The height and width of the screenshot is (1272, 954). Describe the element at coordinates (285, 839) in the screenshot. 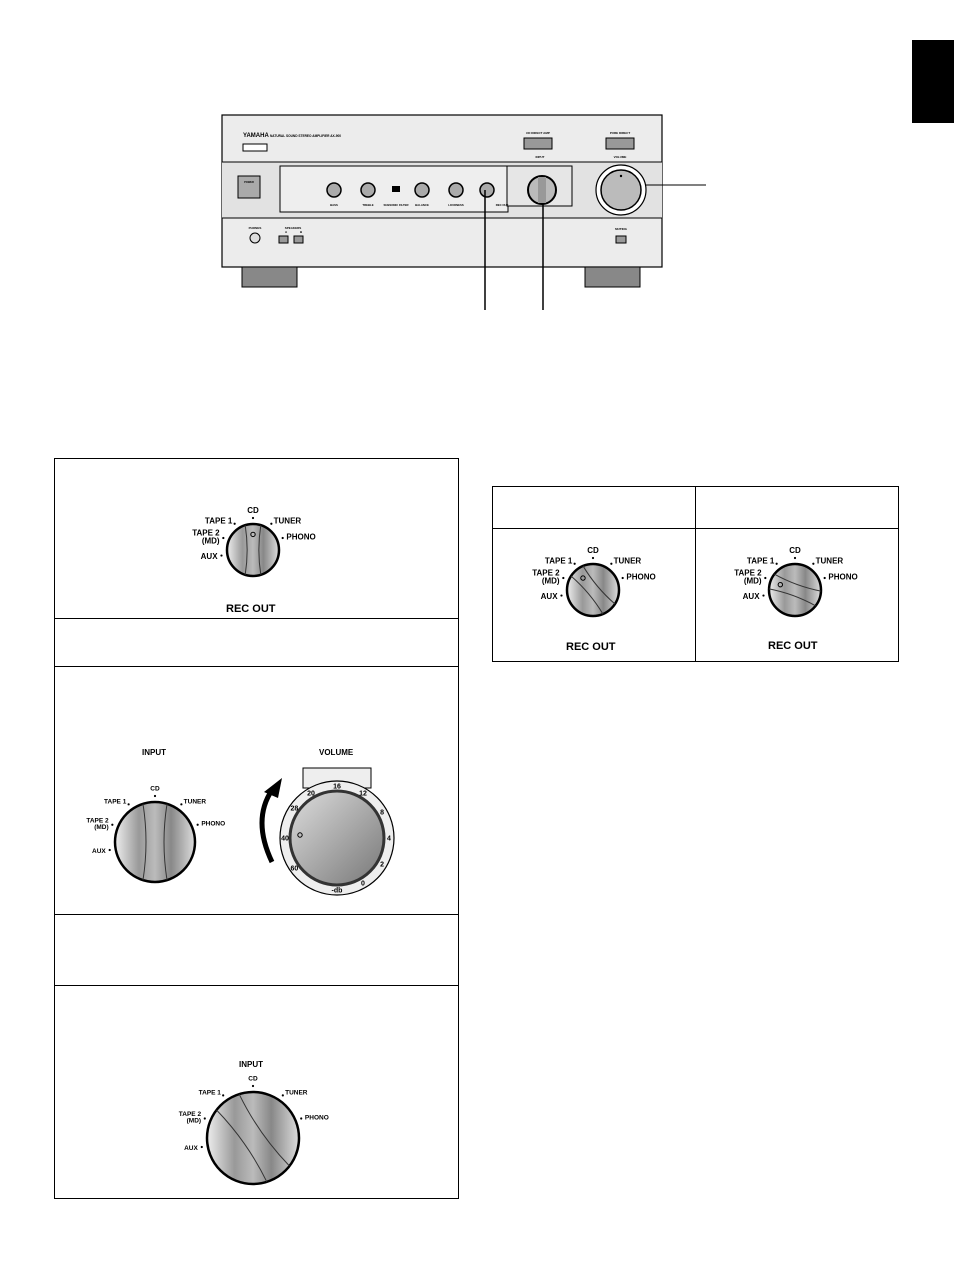

I see `volume-scale-label: 40` at that location.